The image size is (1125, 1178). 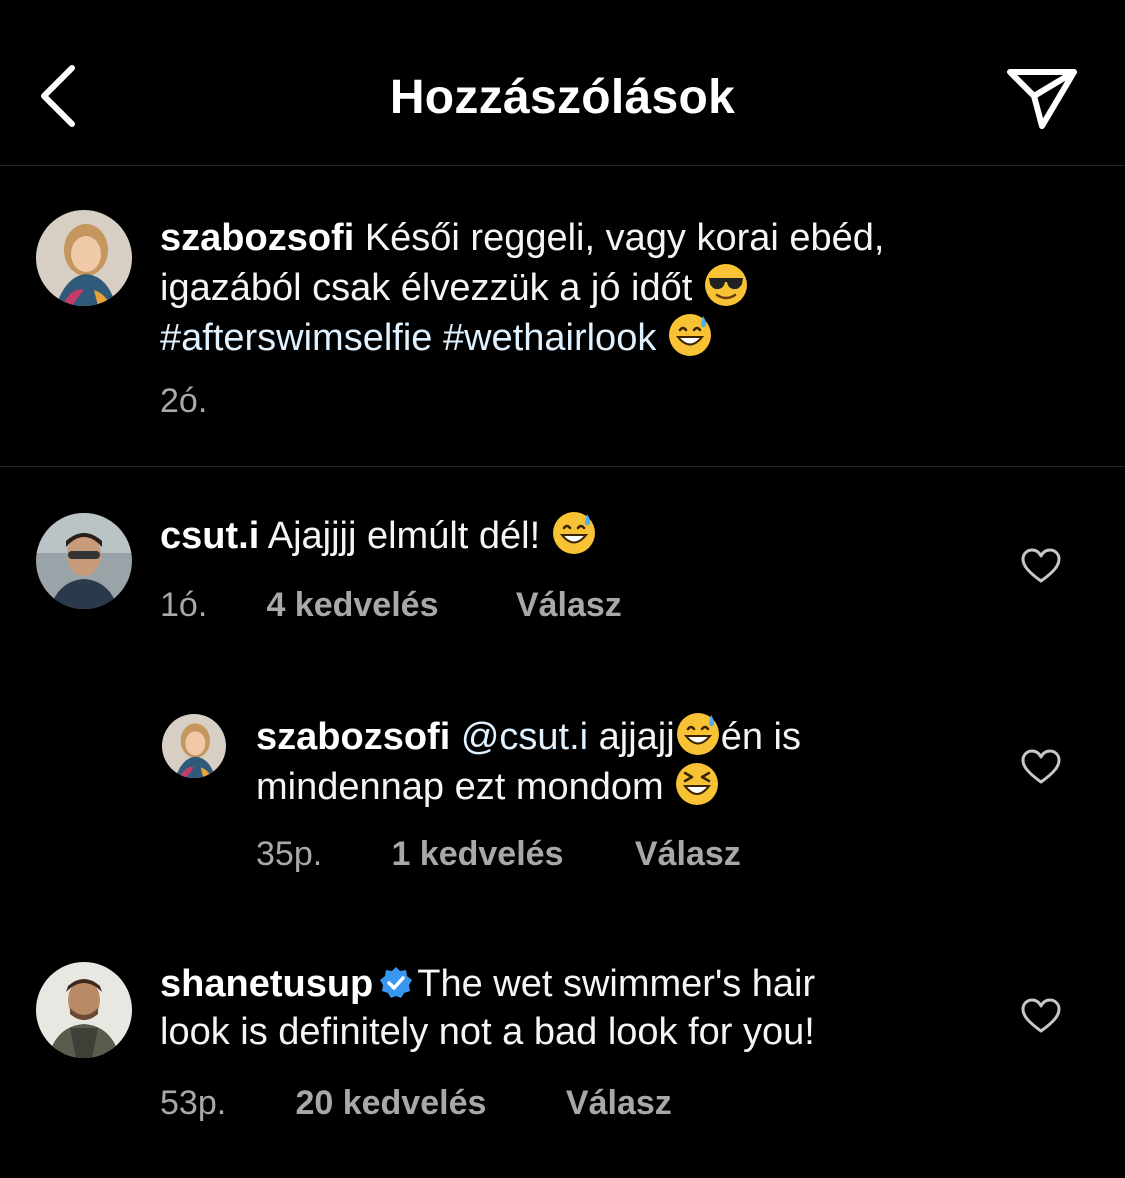 I want to click on verified-badge-icon, so click(x=396, y=982).